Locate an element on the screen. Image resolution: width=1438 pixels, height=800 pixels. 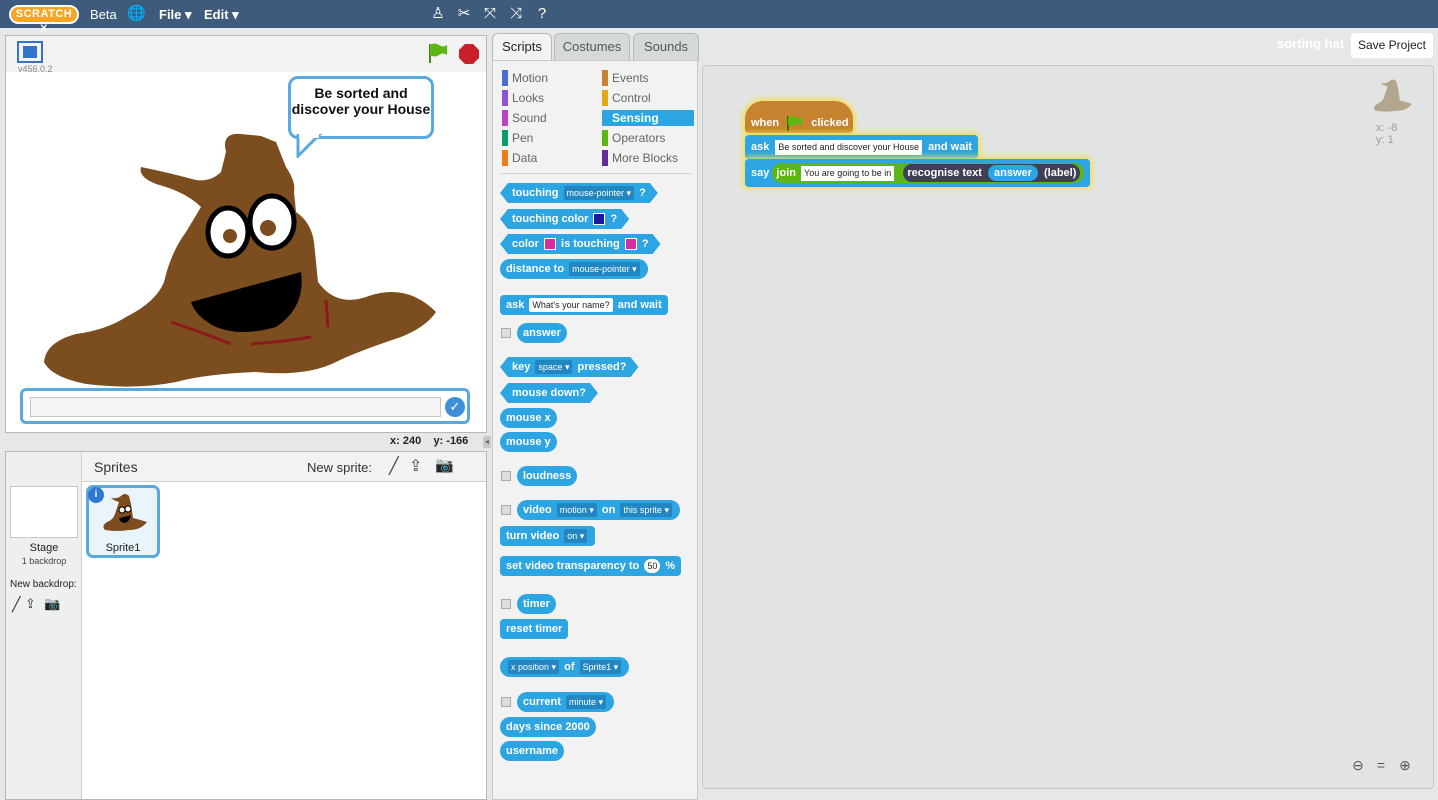
timer-block: timer is located at coordinates (536, 604).